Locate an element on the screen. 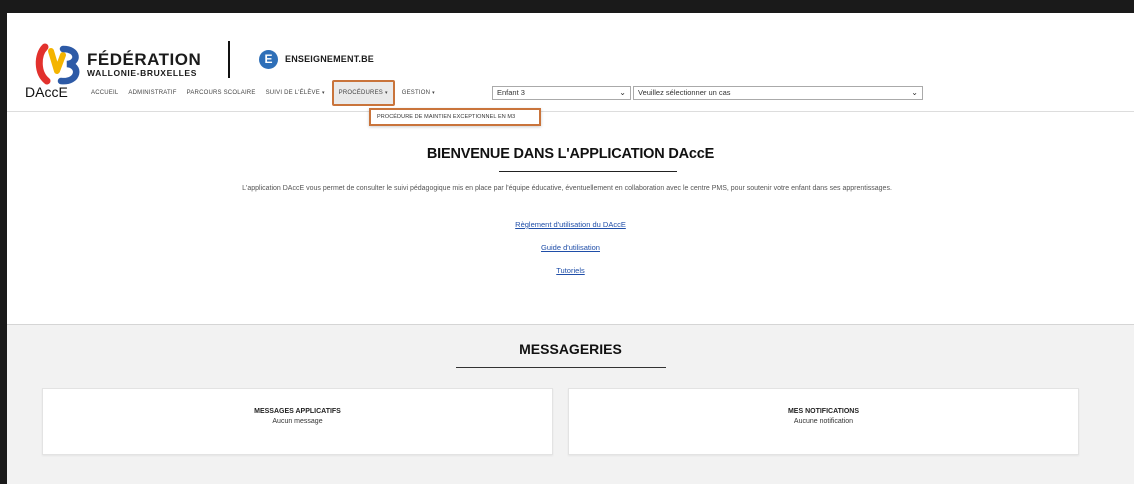 This screenshot has height=484, width=1134. logo-divider is located at coordinates (229, 59).